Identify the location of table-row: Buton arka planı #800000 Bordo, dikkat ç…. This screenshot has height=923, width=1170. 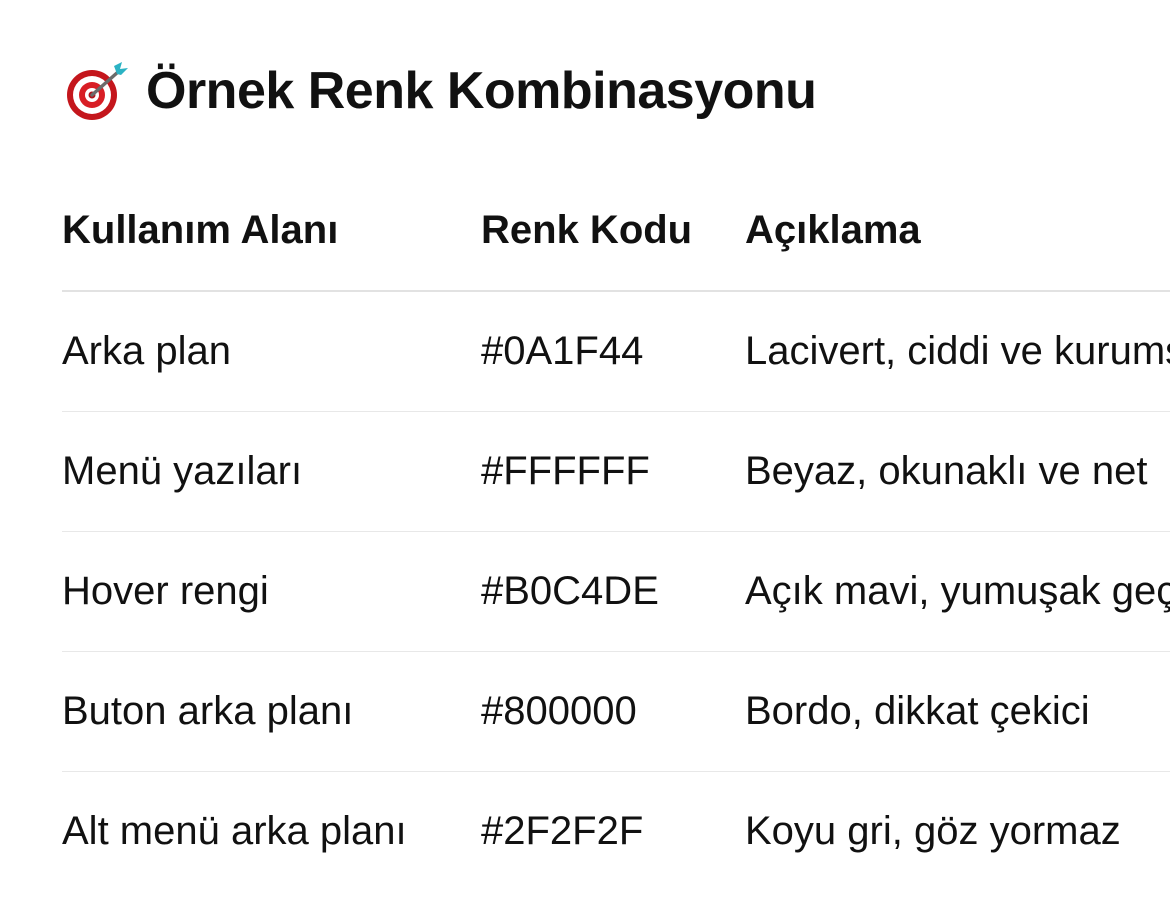
(616, 711).